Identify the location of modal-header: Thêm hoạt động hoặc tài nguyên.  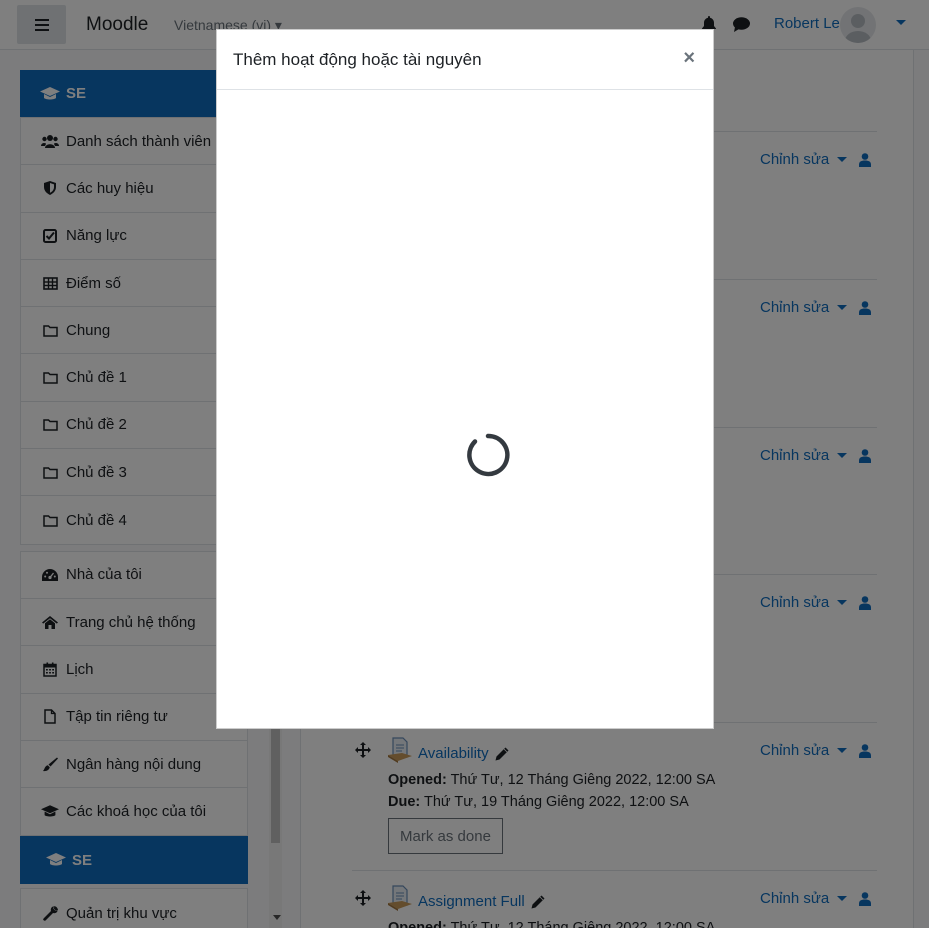
(465, 60).